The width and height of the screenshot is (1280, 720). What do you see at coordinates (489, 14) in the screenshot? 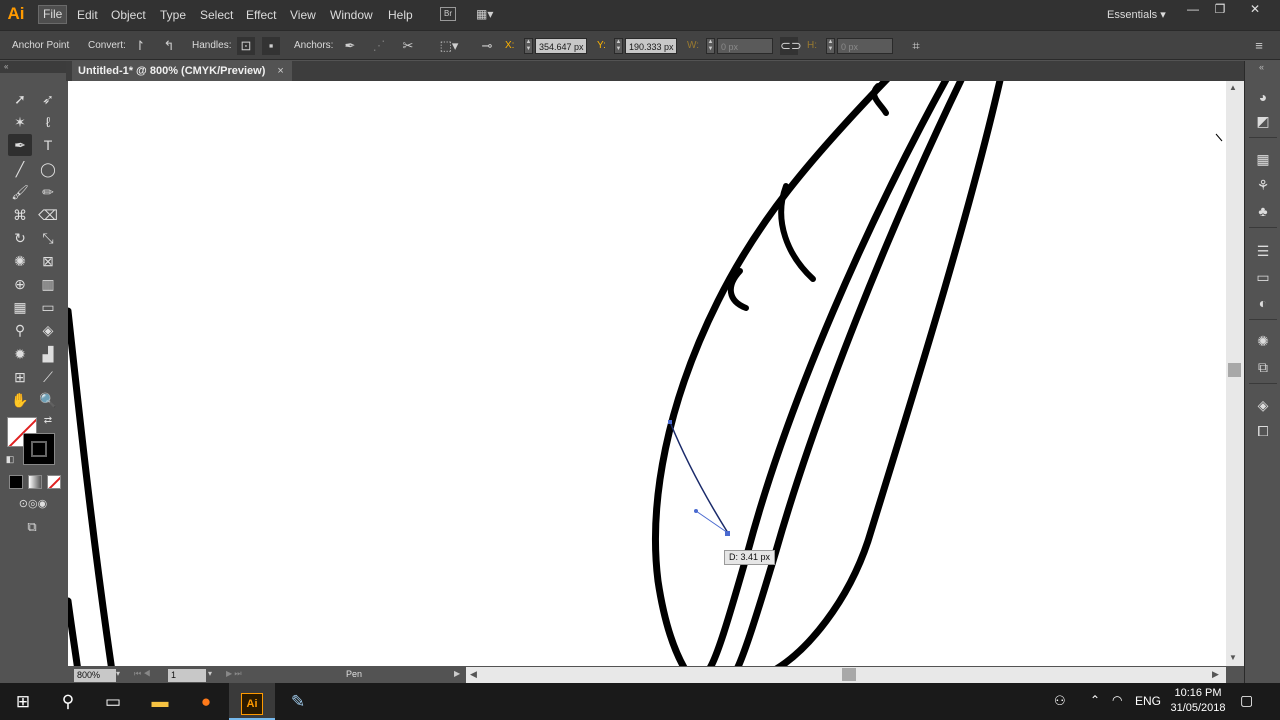
I see `arrange-documents-icon: ▦▾` at bounding box center [489, 14].